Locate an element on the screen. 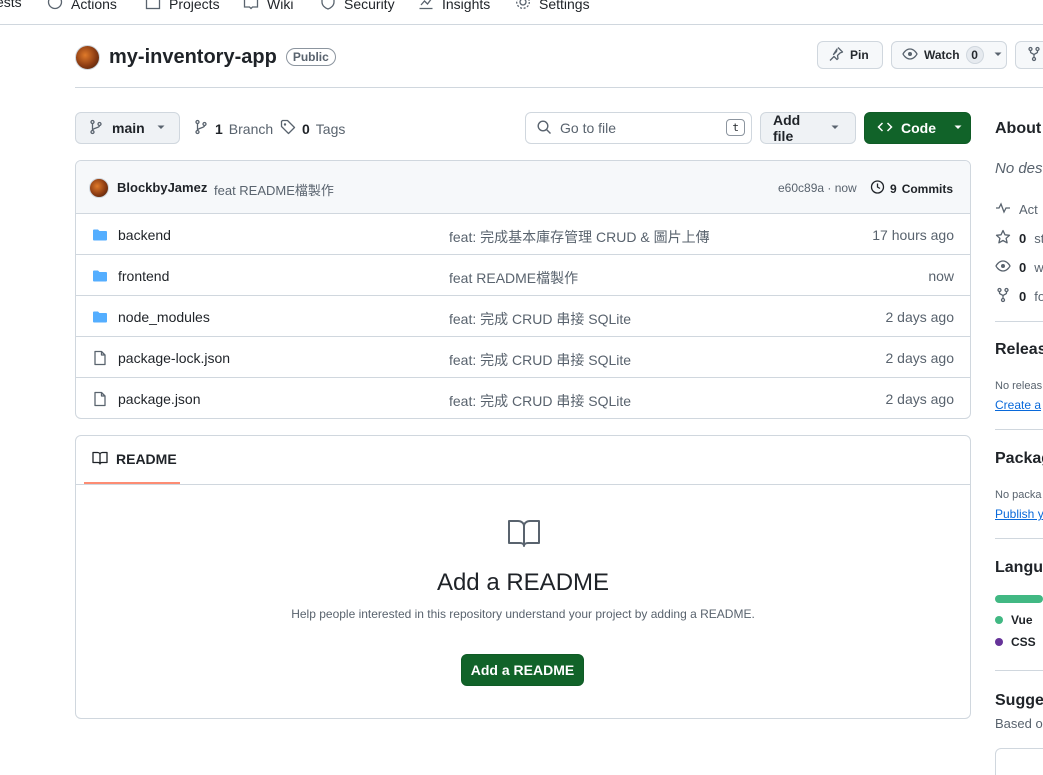  commit-hash: e60c89a · now is located at coordinates (817, 188).